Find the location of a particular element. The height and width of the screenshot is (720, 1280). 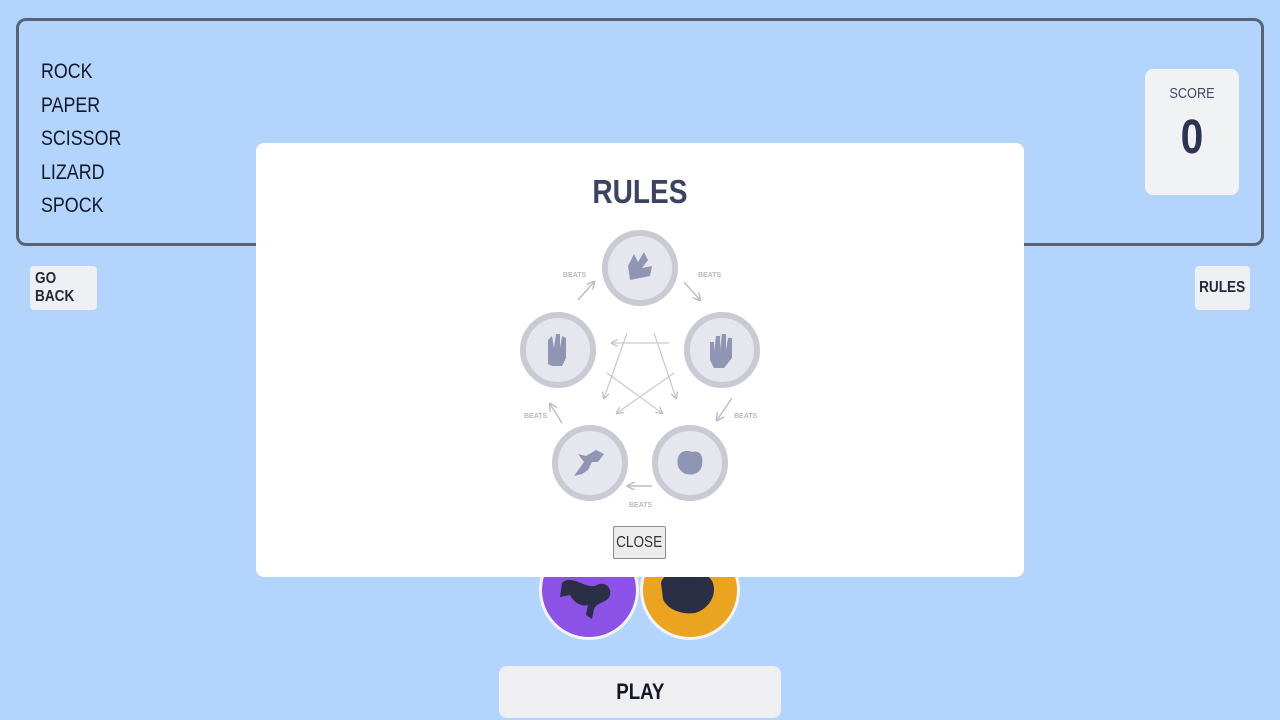

beats-label-5: BEATS is located at coordinates (536, 416).